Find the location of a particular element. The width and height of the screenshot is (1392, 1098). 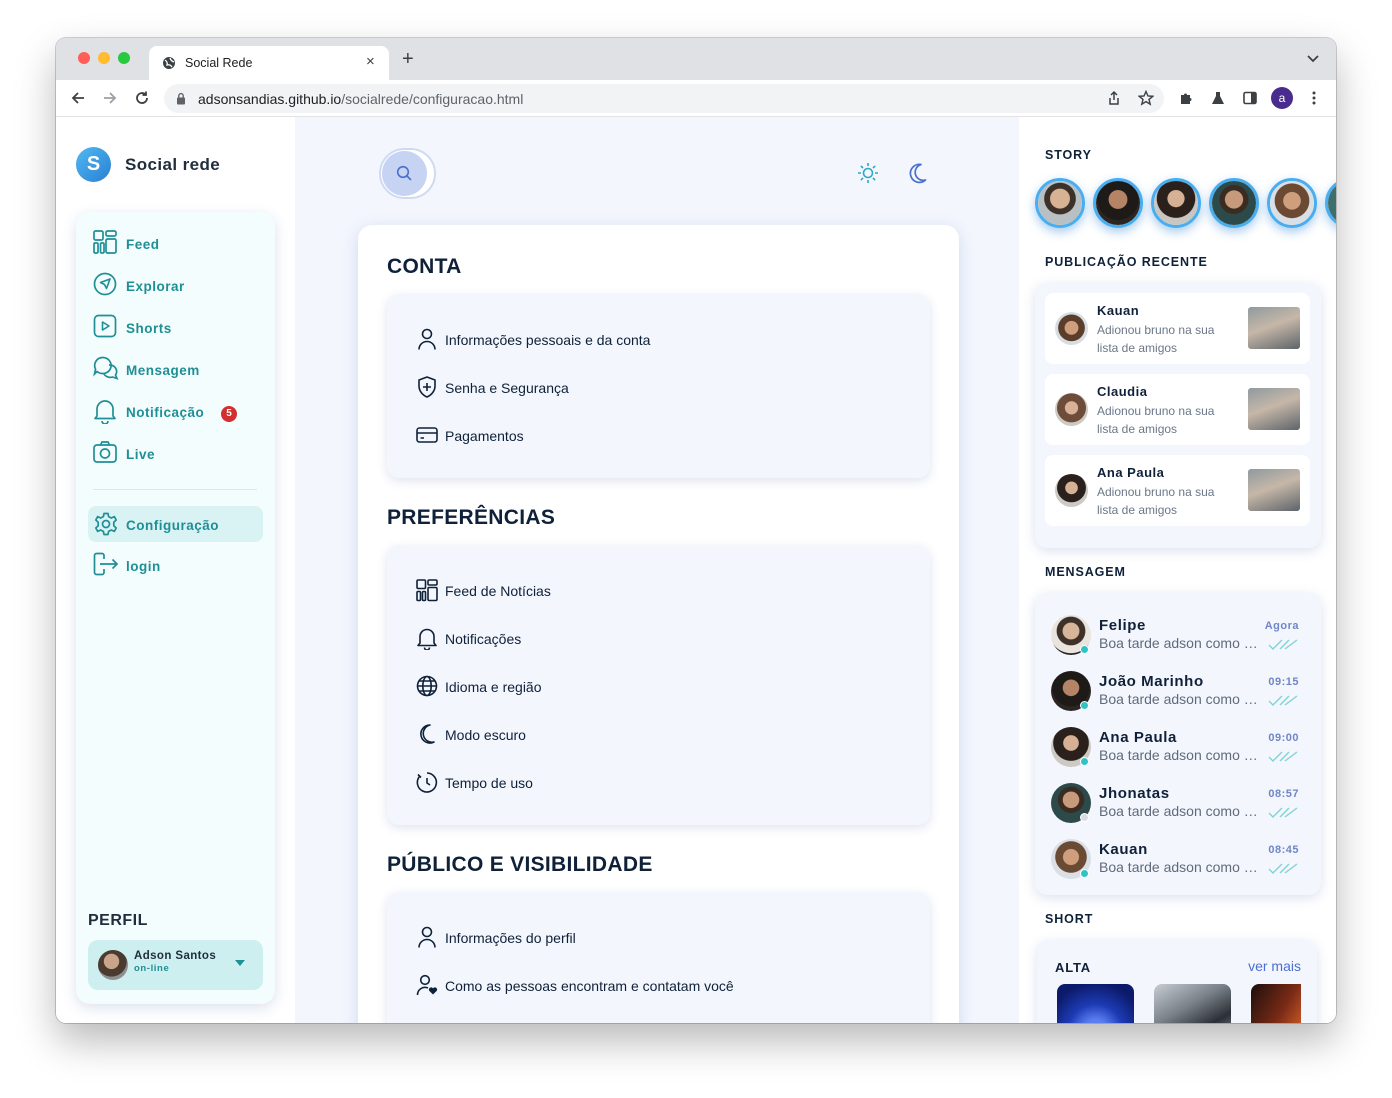

globe-icon is located at coordinates (169, 63).